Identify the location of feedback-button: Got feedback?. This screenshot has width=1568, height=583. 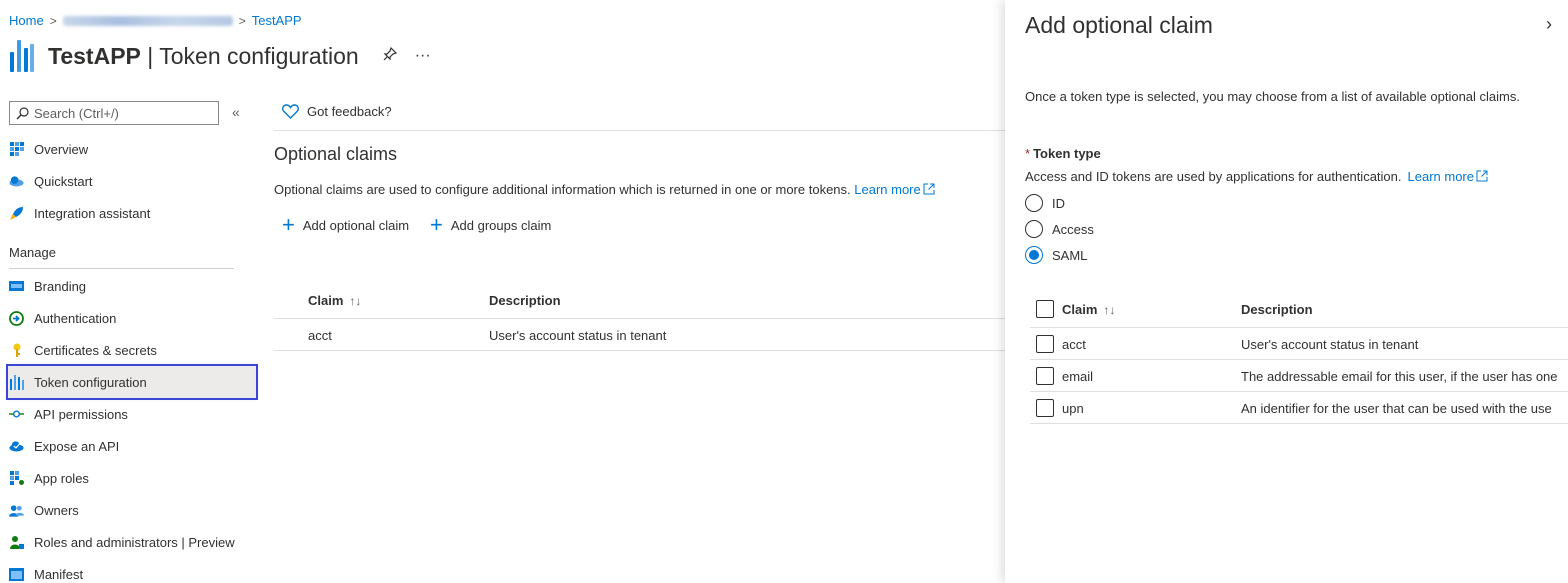
(337, 111).